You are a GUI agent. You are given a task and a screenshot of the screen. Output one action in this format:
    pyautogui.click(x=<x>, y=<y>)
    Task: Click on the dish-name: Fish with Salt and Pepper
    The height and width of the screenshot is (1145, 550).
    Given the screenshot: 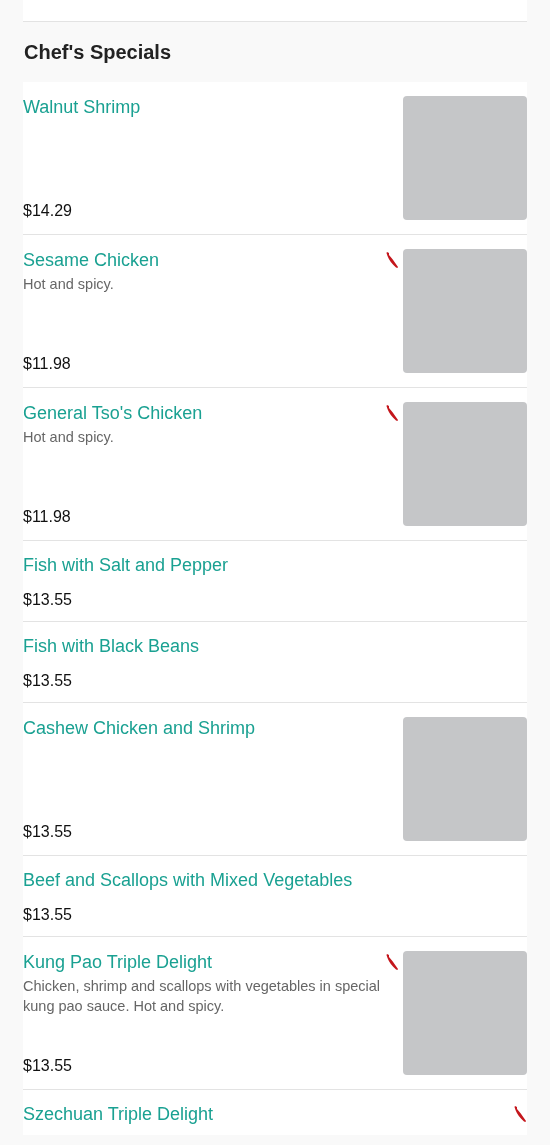 What is the action you would take?
    pyautogui.click(x=126, y=565)
    